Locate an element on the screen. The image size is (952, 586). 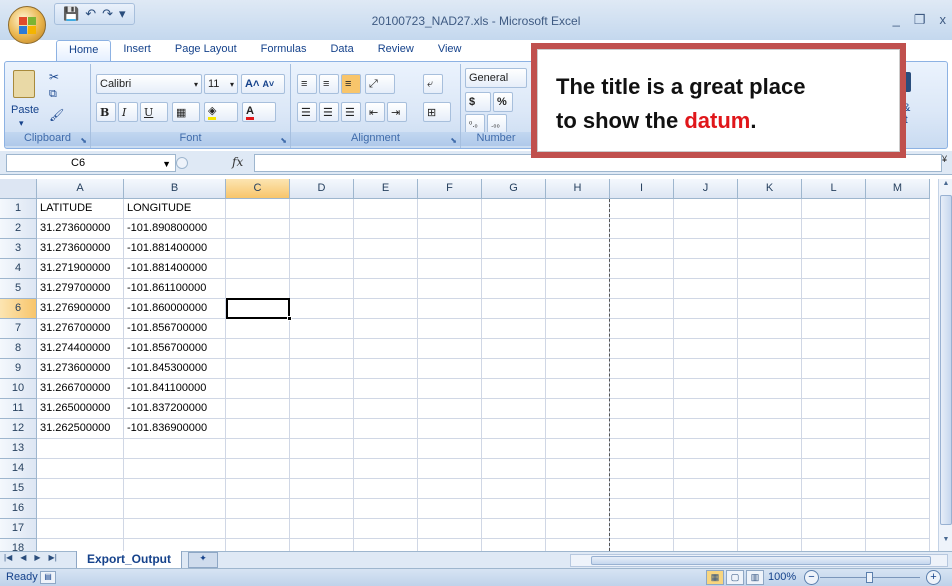
cell-h6 is located at coordinates (578, 309).